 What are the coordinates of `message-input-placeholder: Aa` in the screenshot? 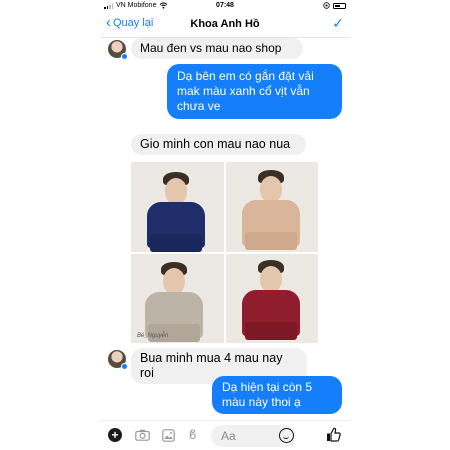 It's located at (228, 436).